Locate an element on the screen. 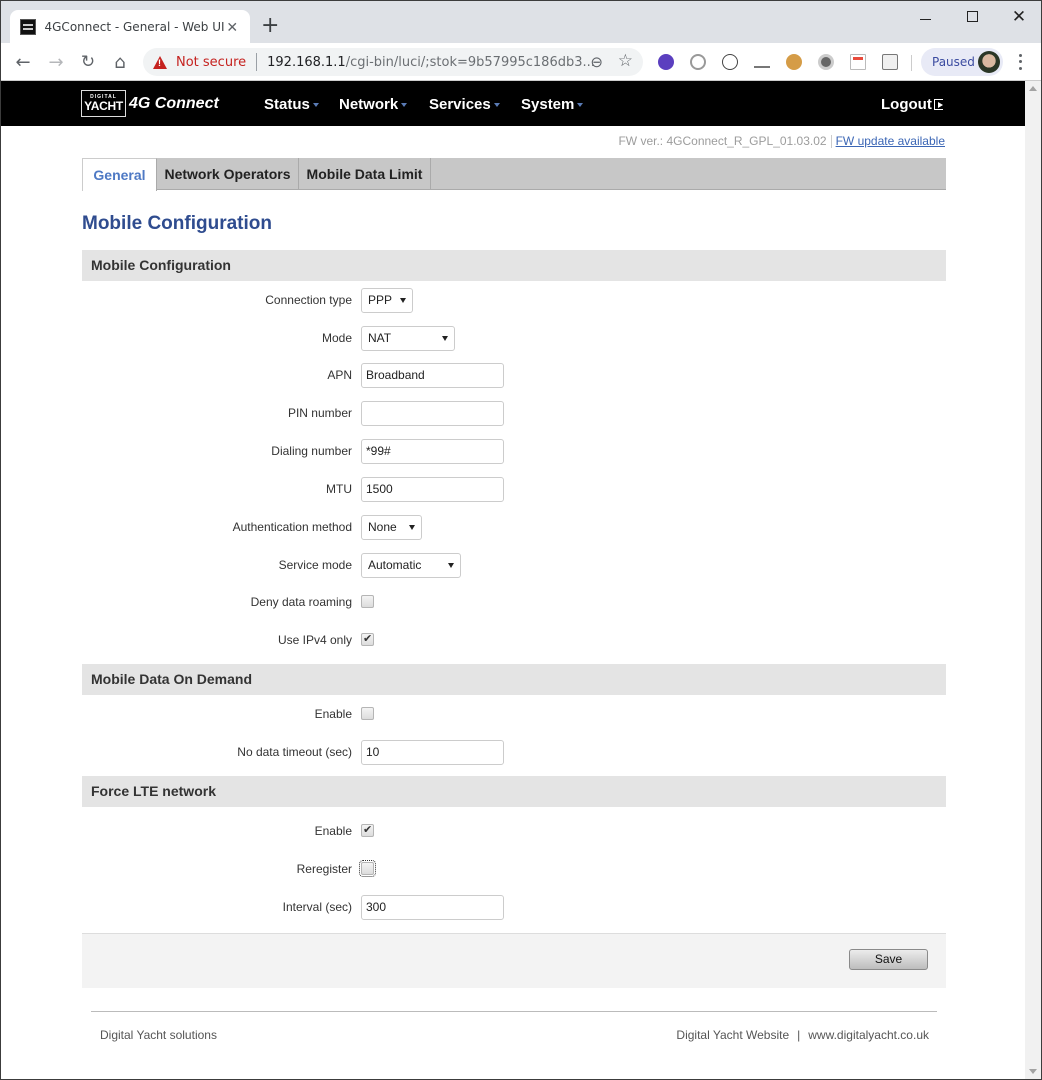  brand-logo: DIGITAL YACHT 4G Connect is located at coordinates (150, 103).